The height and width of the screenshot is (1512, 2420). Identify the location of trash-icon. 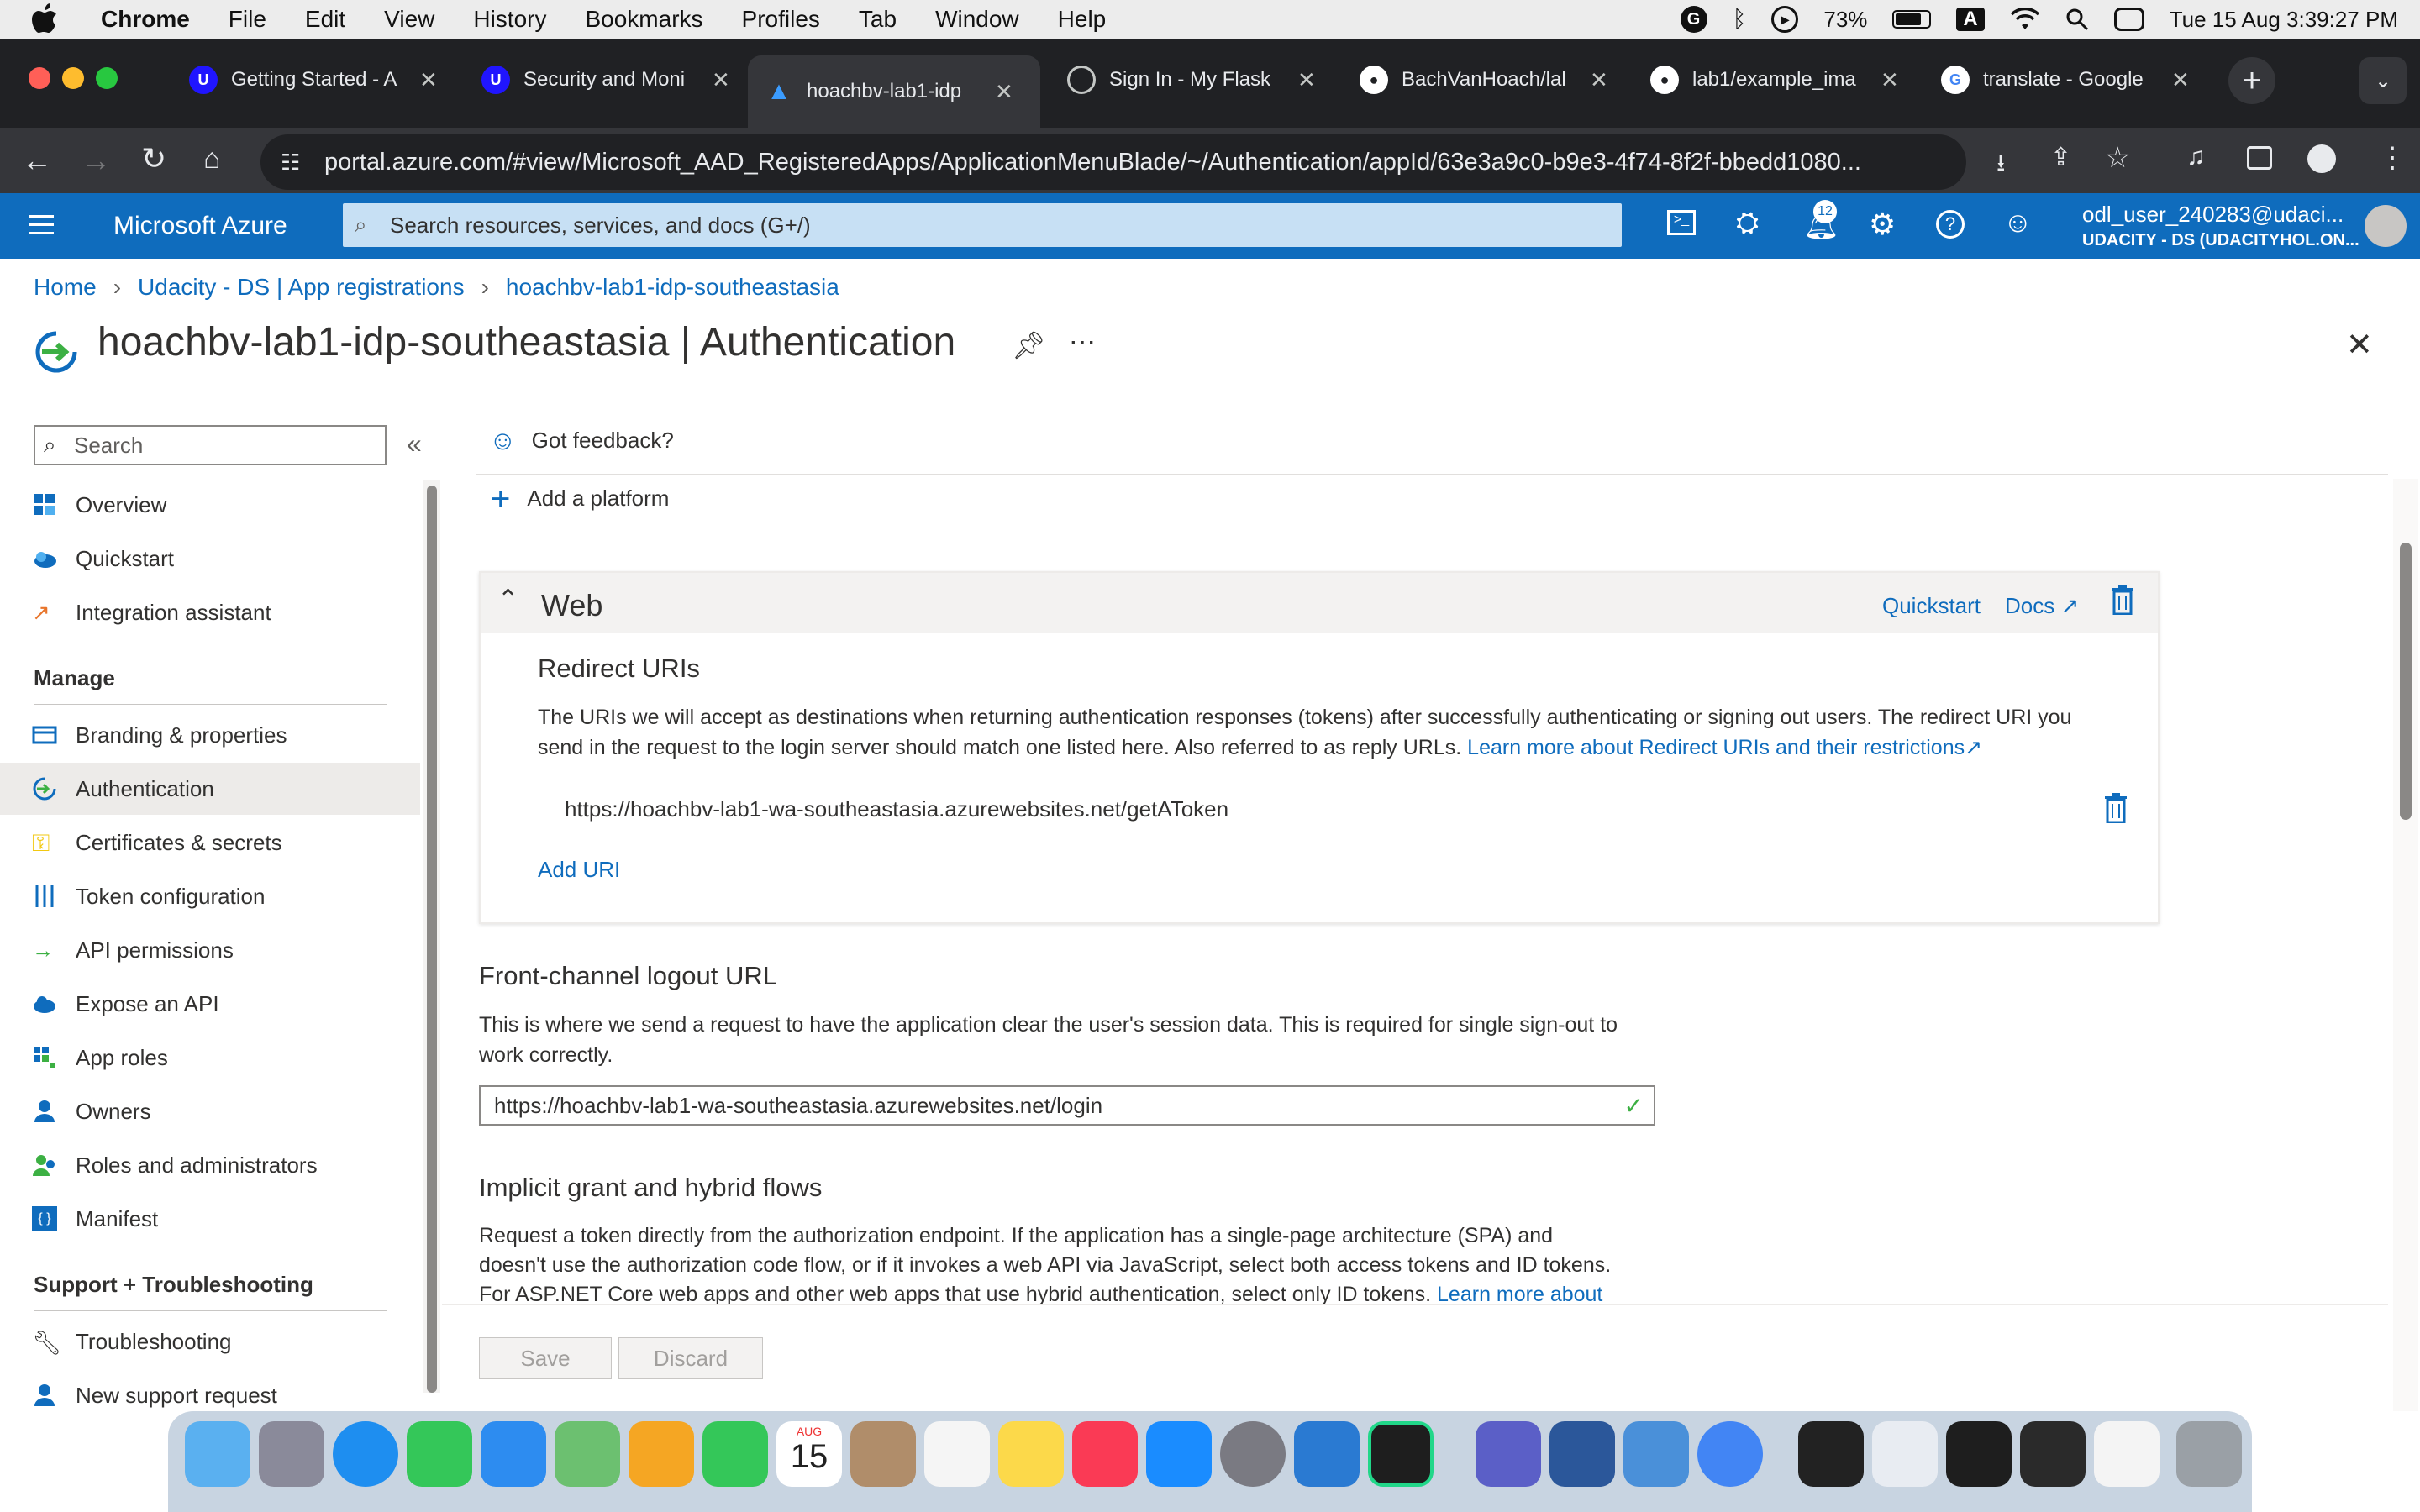
(2209, 1454).